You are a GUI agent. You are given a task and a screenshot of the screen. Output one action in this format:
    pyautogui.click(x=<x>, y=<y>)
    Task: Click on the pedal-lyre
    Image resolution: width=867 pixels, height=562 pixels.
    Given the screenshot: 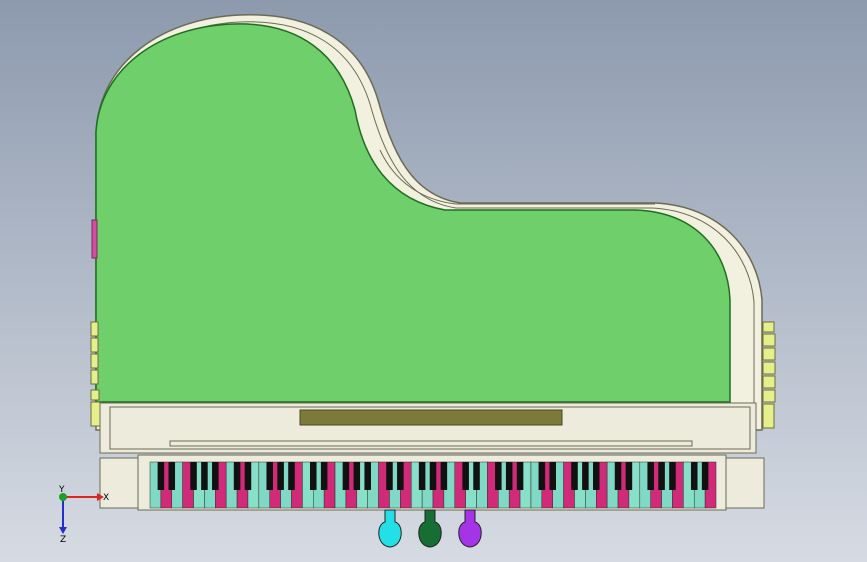 What is the action you would take?
    pyautogui.click(x=430, y=528)
    